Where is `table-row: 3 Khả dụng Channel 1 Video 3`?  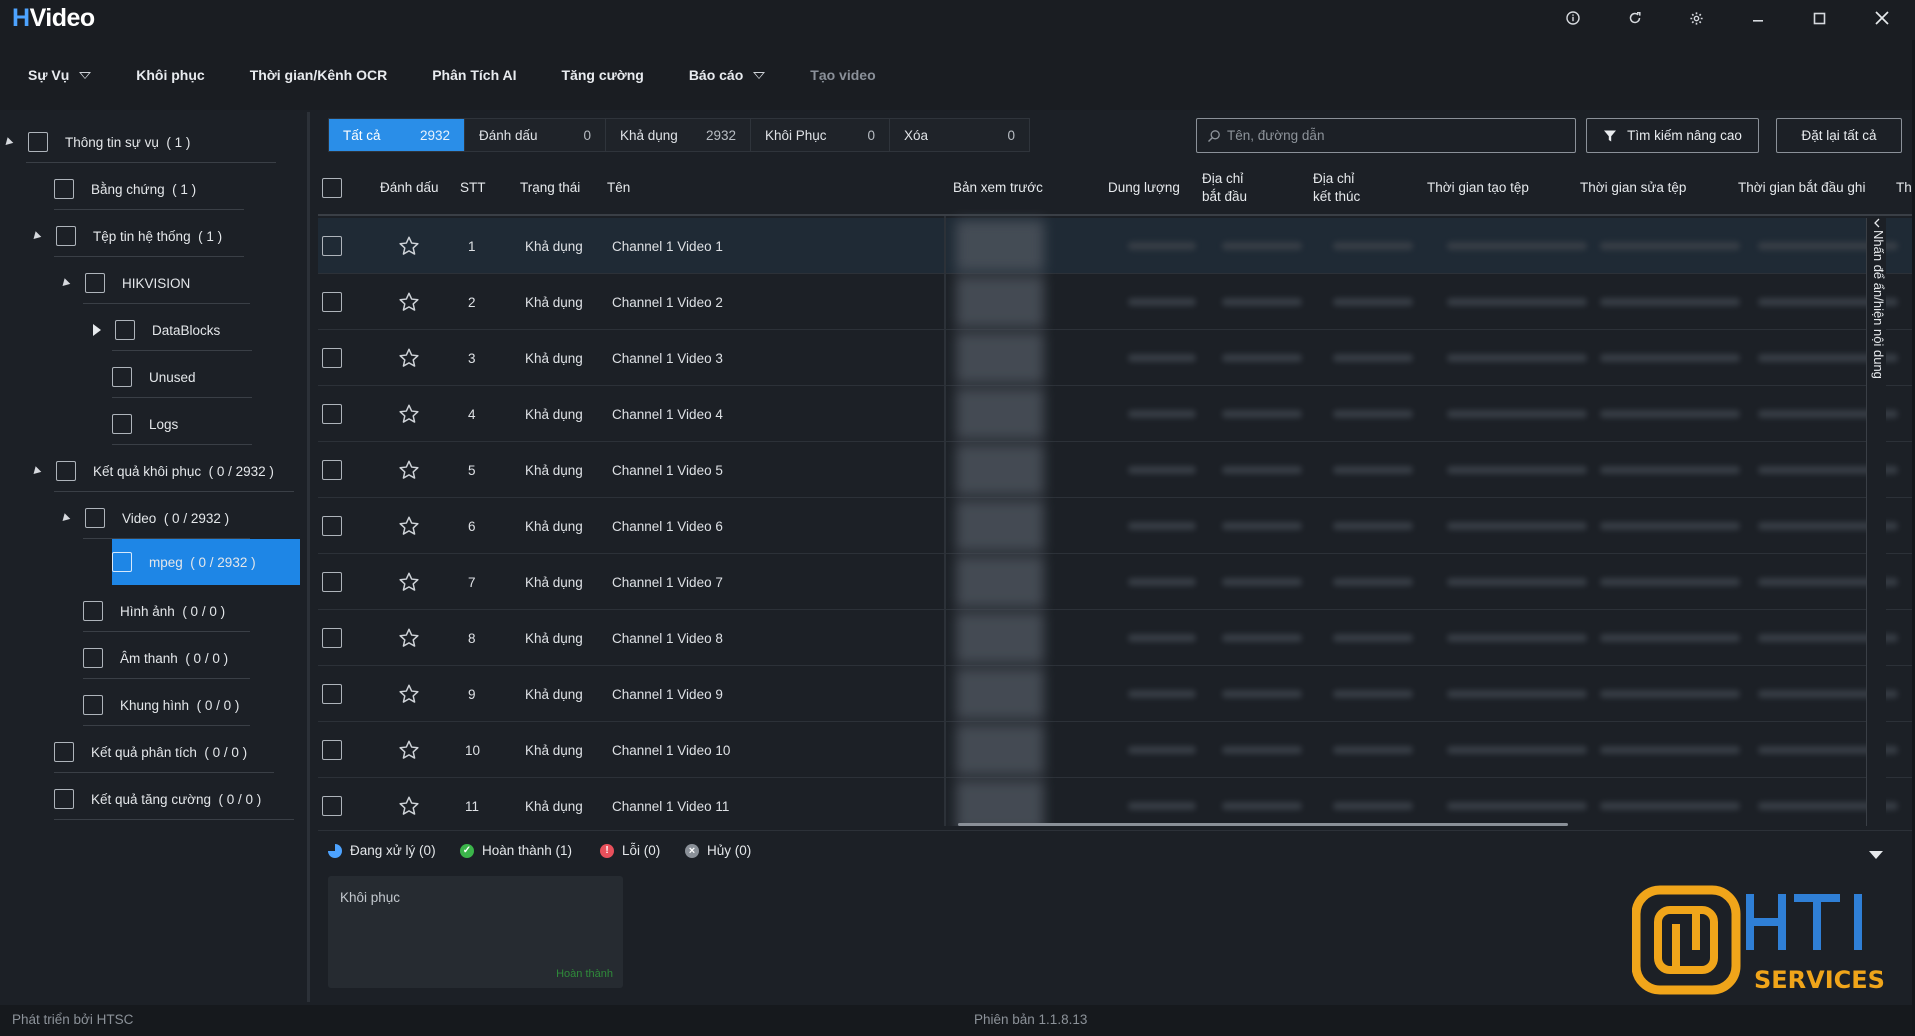
table-row: 3 Khả dụng Channel 1 Video 3 is located at coordinates (1116, 358).